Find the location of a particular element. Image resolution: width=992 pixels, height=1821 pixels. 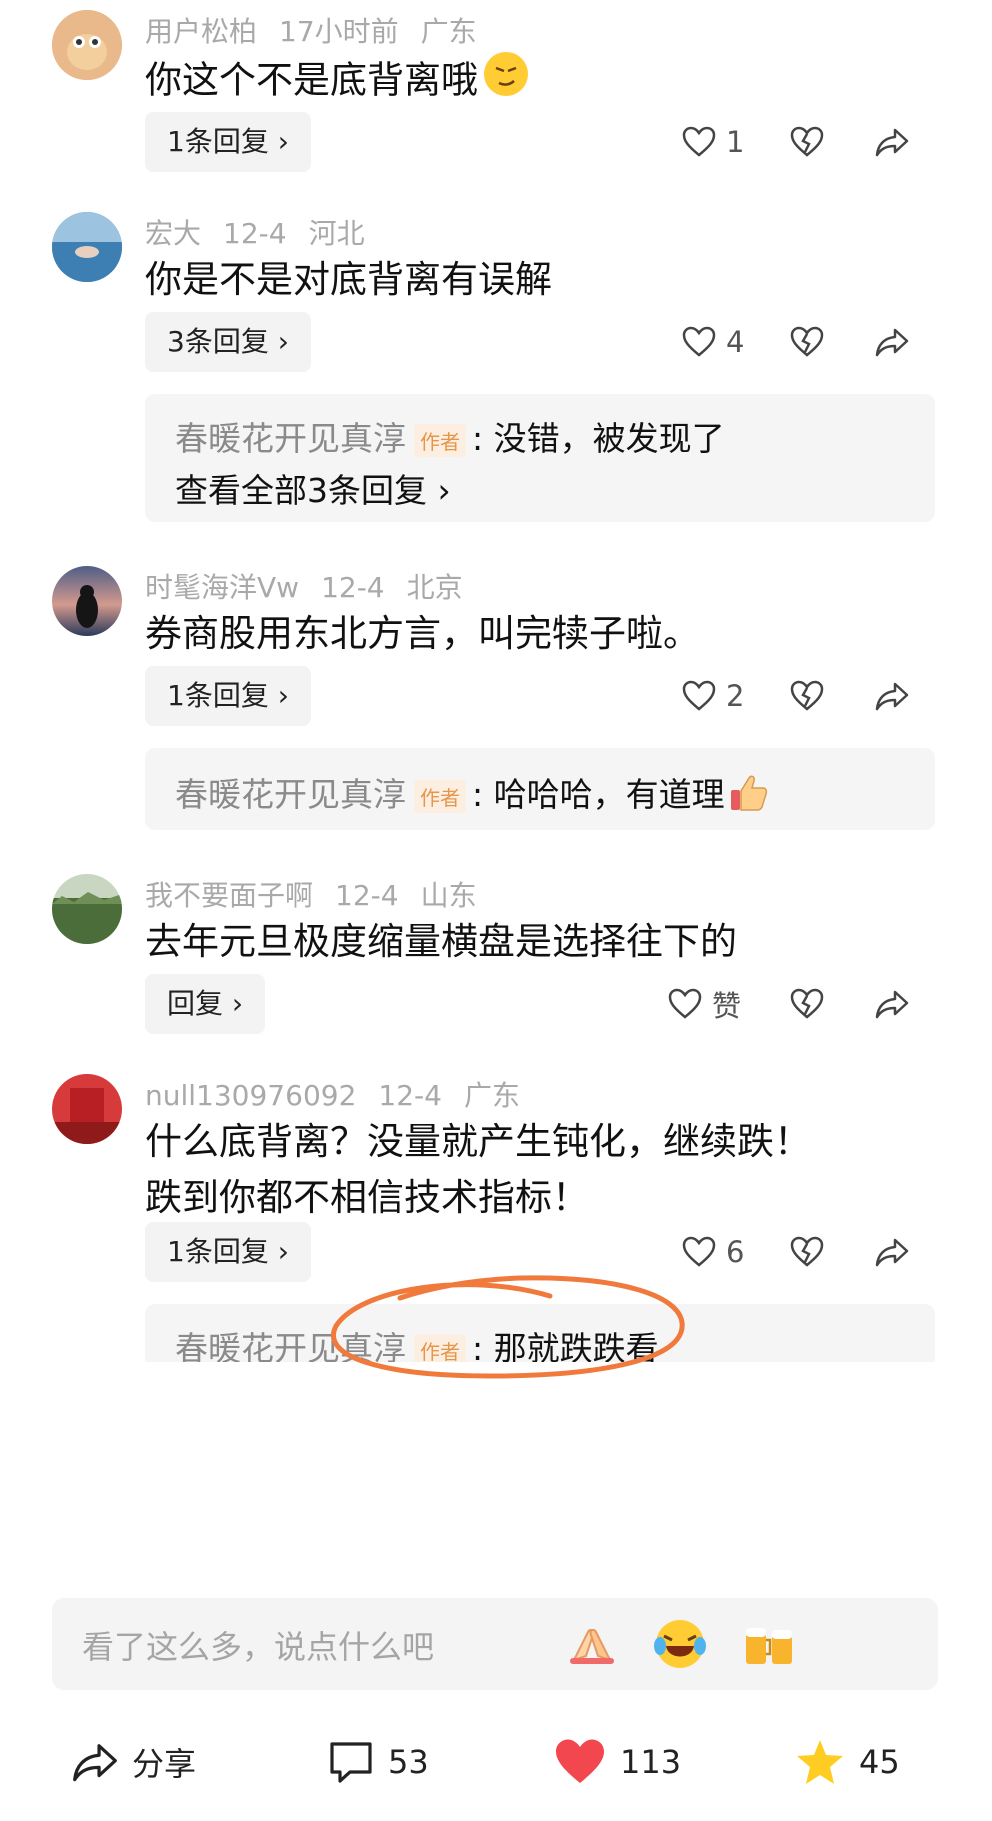

comment-text: 你是不是对底背离有误解 is located at coordinates (348, 279).